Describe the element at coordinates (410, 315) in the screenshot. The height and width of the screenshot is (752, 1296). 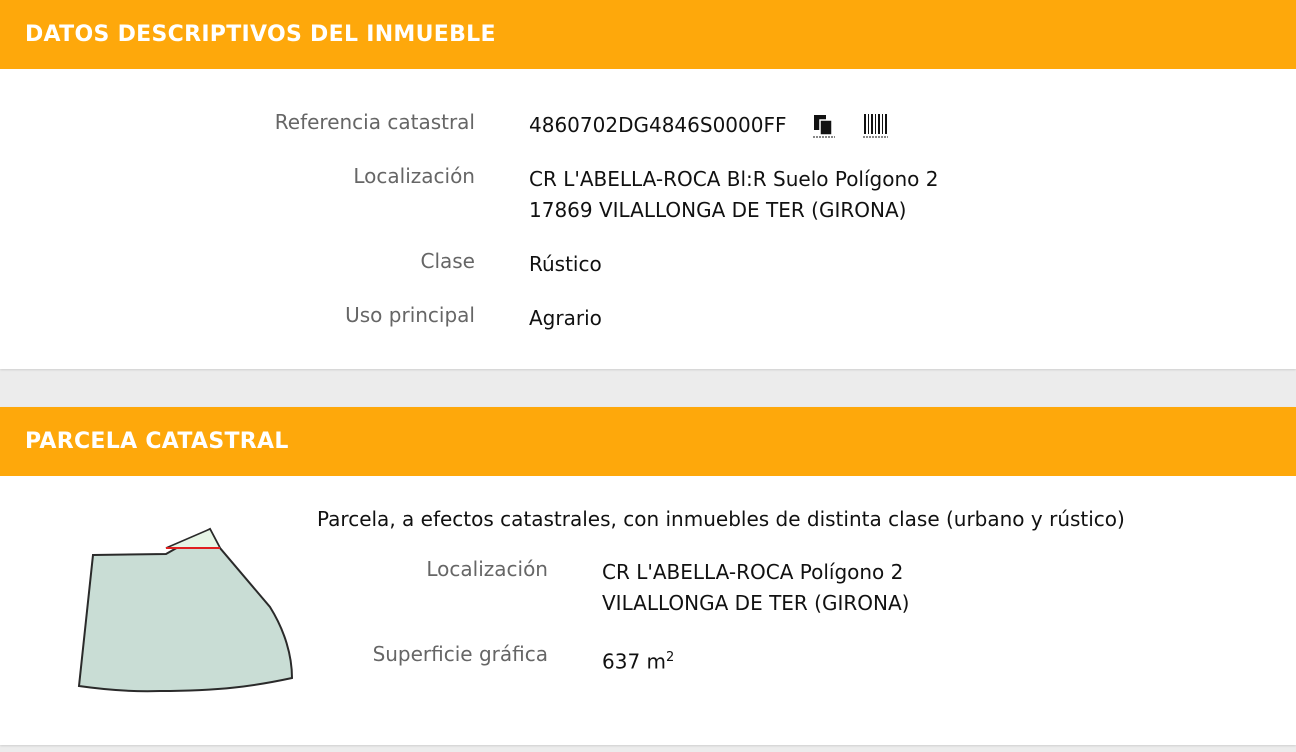
I see `uso-principal-label: Uso principal` at that location.